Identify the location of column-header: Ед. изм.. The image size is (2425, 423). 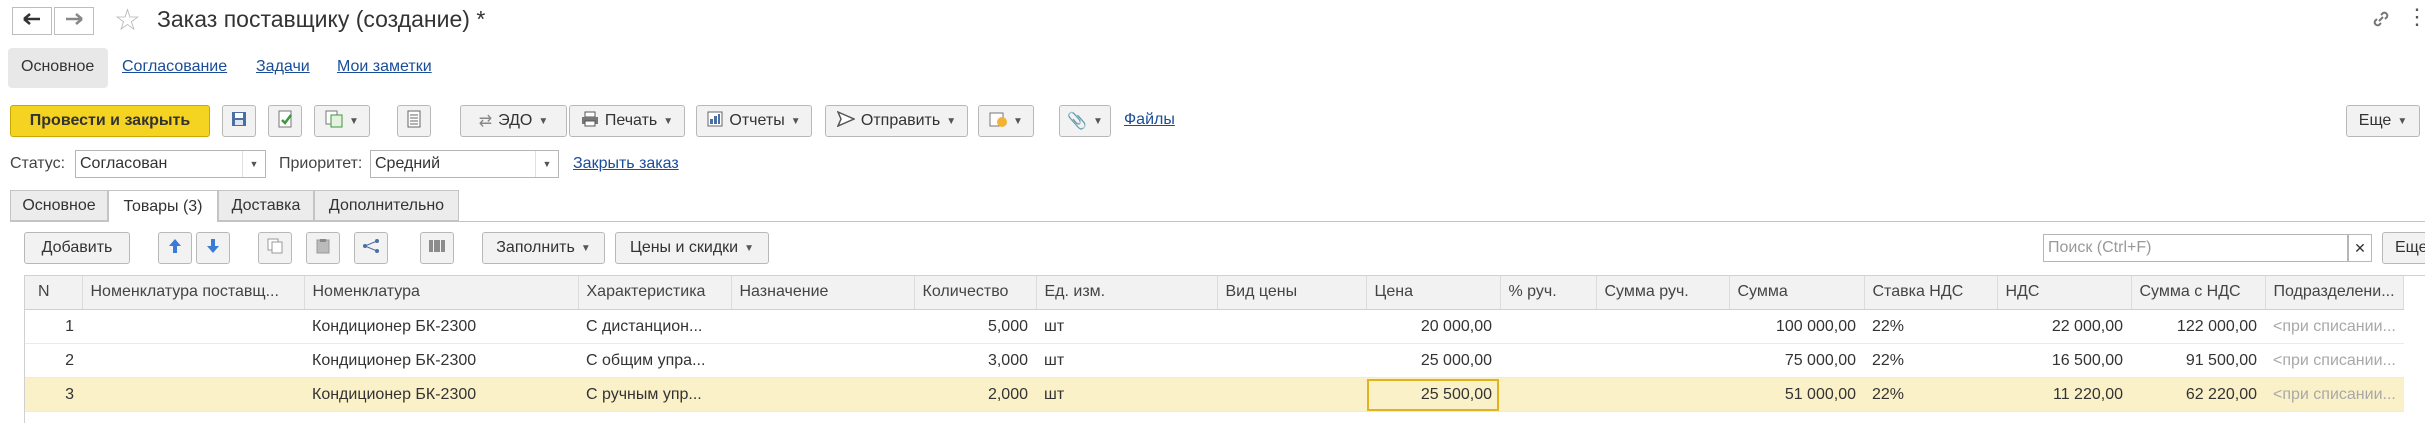
(1127, 292).